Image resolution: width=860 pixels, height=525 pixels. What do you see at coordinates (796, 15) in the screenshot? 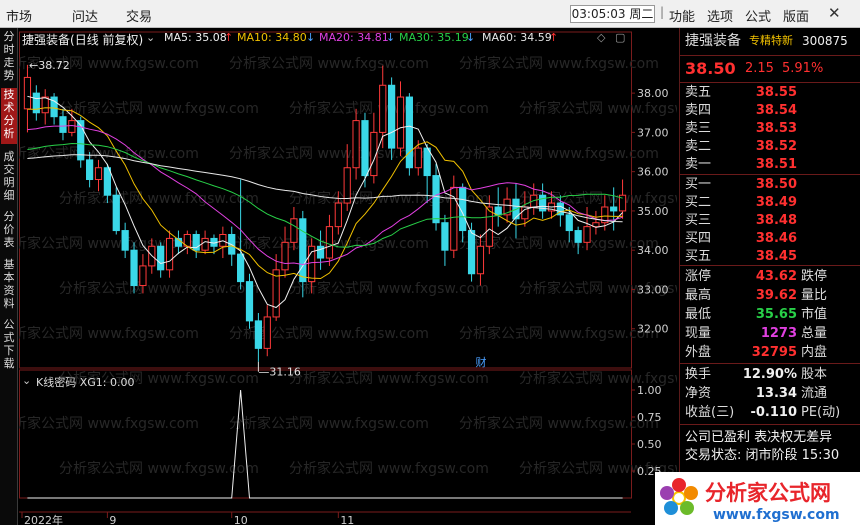
I see `menu-layout: 版面` at bounding box center [796, 15].